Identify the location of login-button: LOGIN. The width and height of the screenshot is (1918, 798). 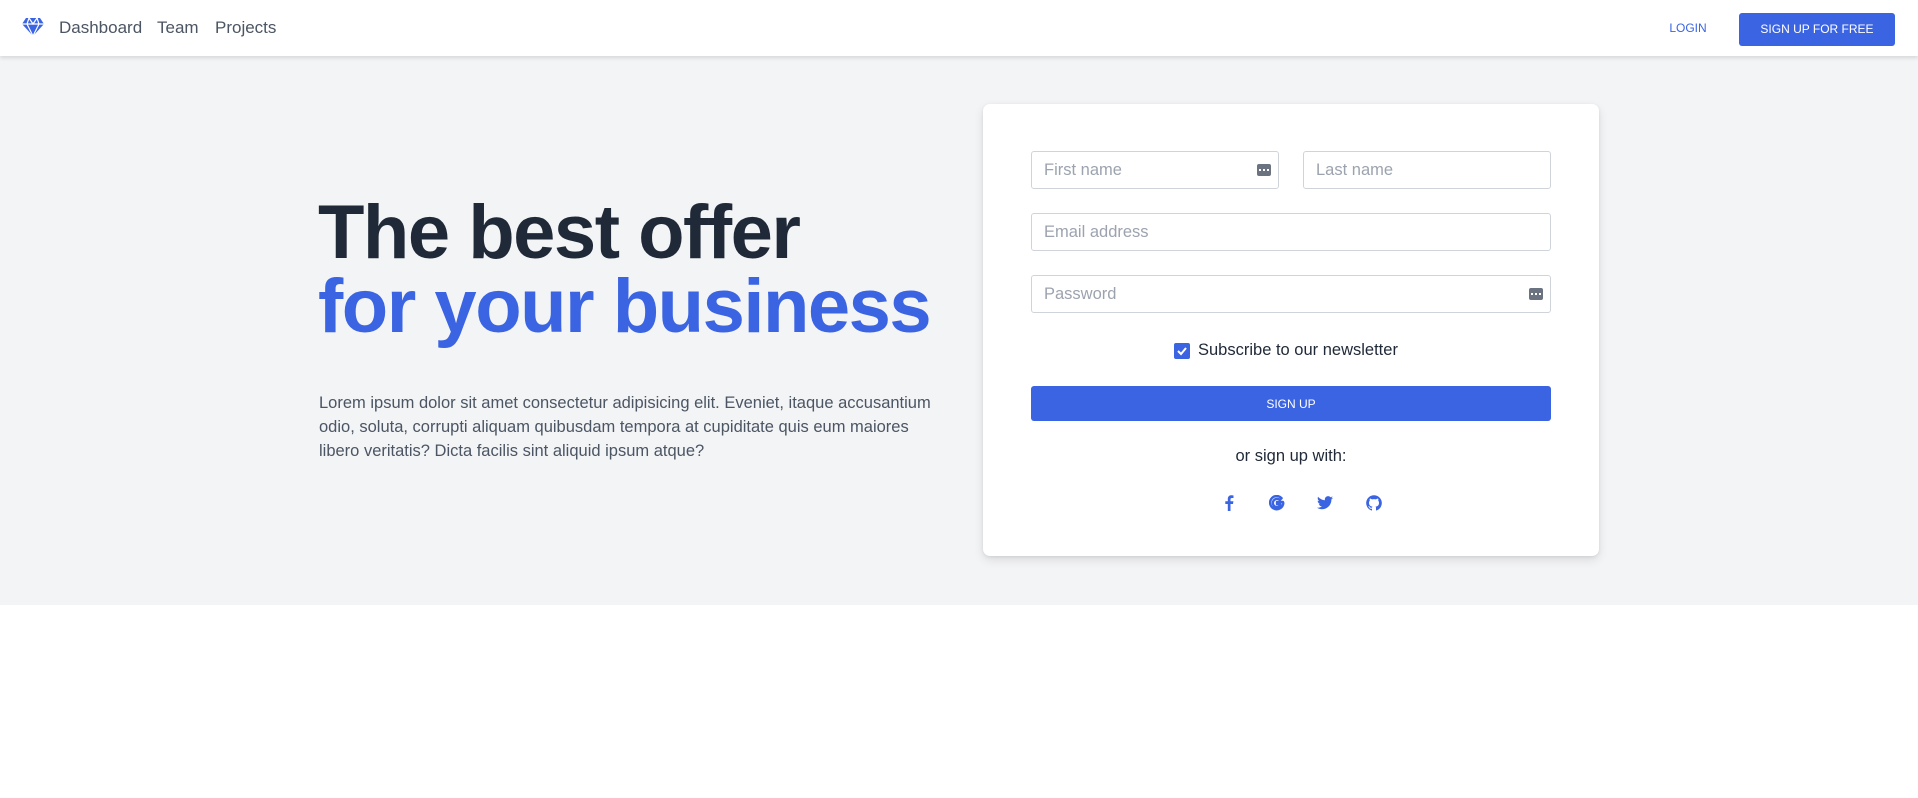
(1688, 28).